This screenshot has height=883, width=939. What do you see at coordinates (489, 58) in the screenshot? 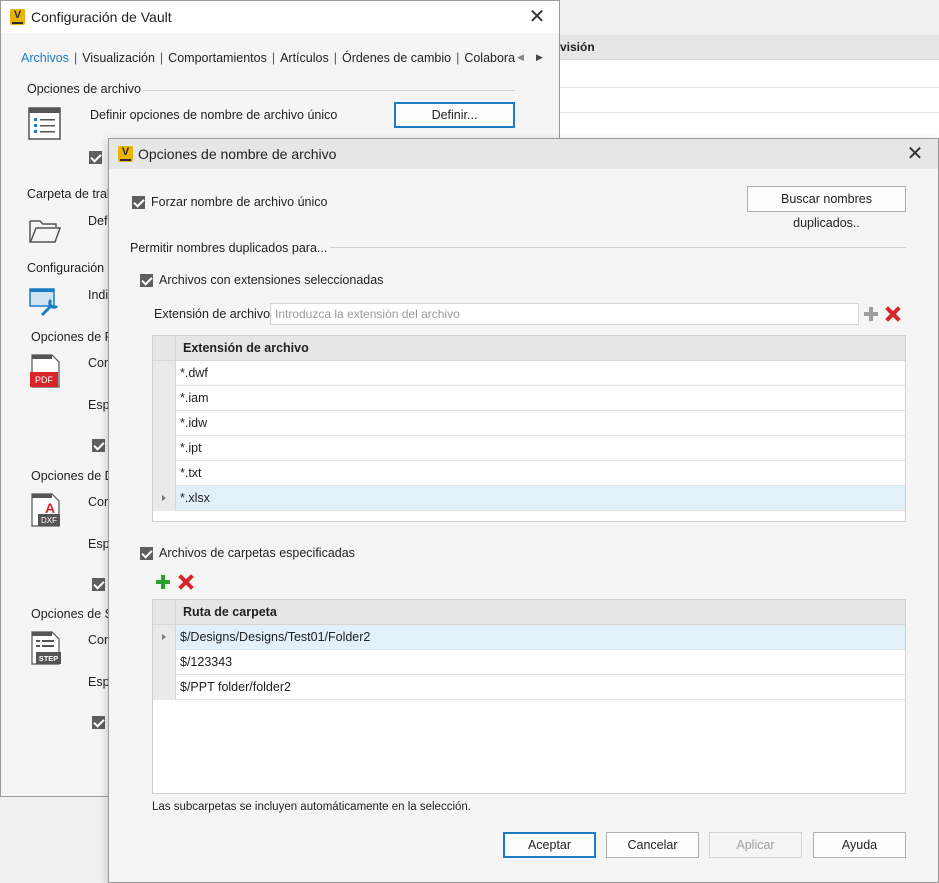
I see `tab-colabora: Colabora` at bounding box center [489, 58].